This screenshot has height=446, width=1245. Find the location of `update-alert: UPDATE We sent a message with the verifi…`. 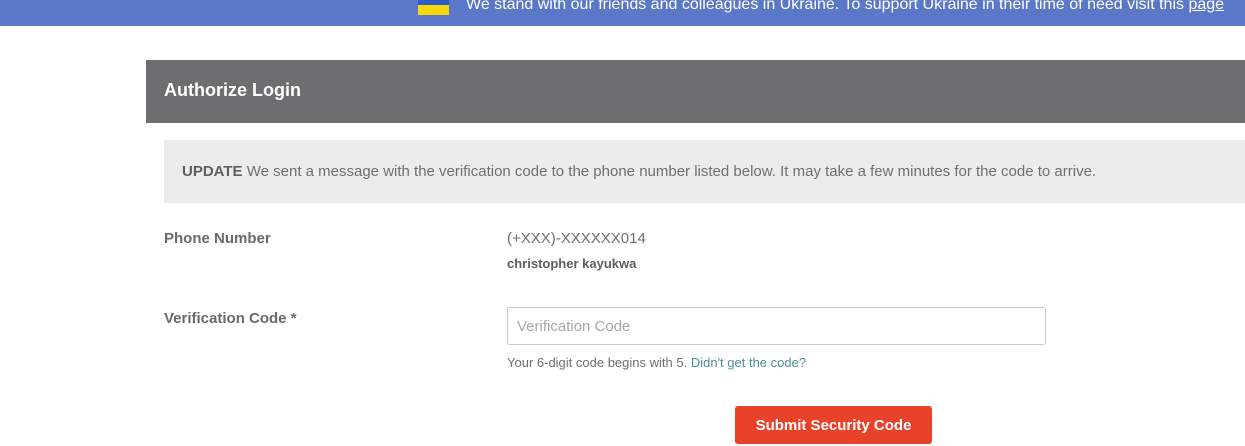

update-alert: UPDATE We sent a message with the verifi… is located at coordinates (704, 171).